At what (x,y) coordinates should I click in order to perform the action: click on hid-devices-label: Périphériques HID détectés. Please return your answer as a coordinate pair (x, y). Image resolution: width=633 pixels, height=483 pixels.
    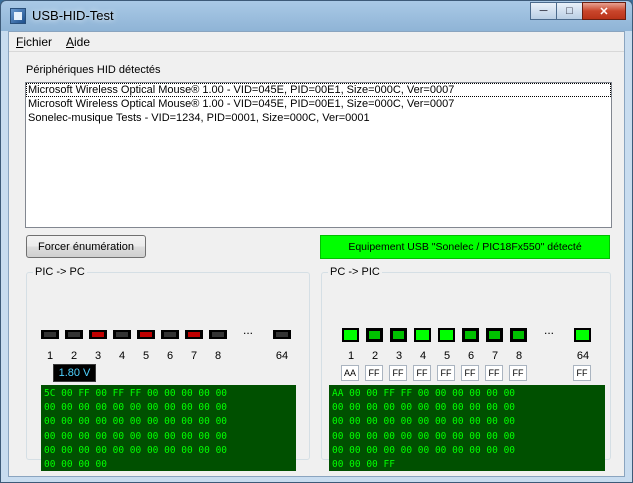
    Looking at the image, I should click on (93, 70).